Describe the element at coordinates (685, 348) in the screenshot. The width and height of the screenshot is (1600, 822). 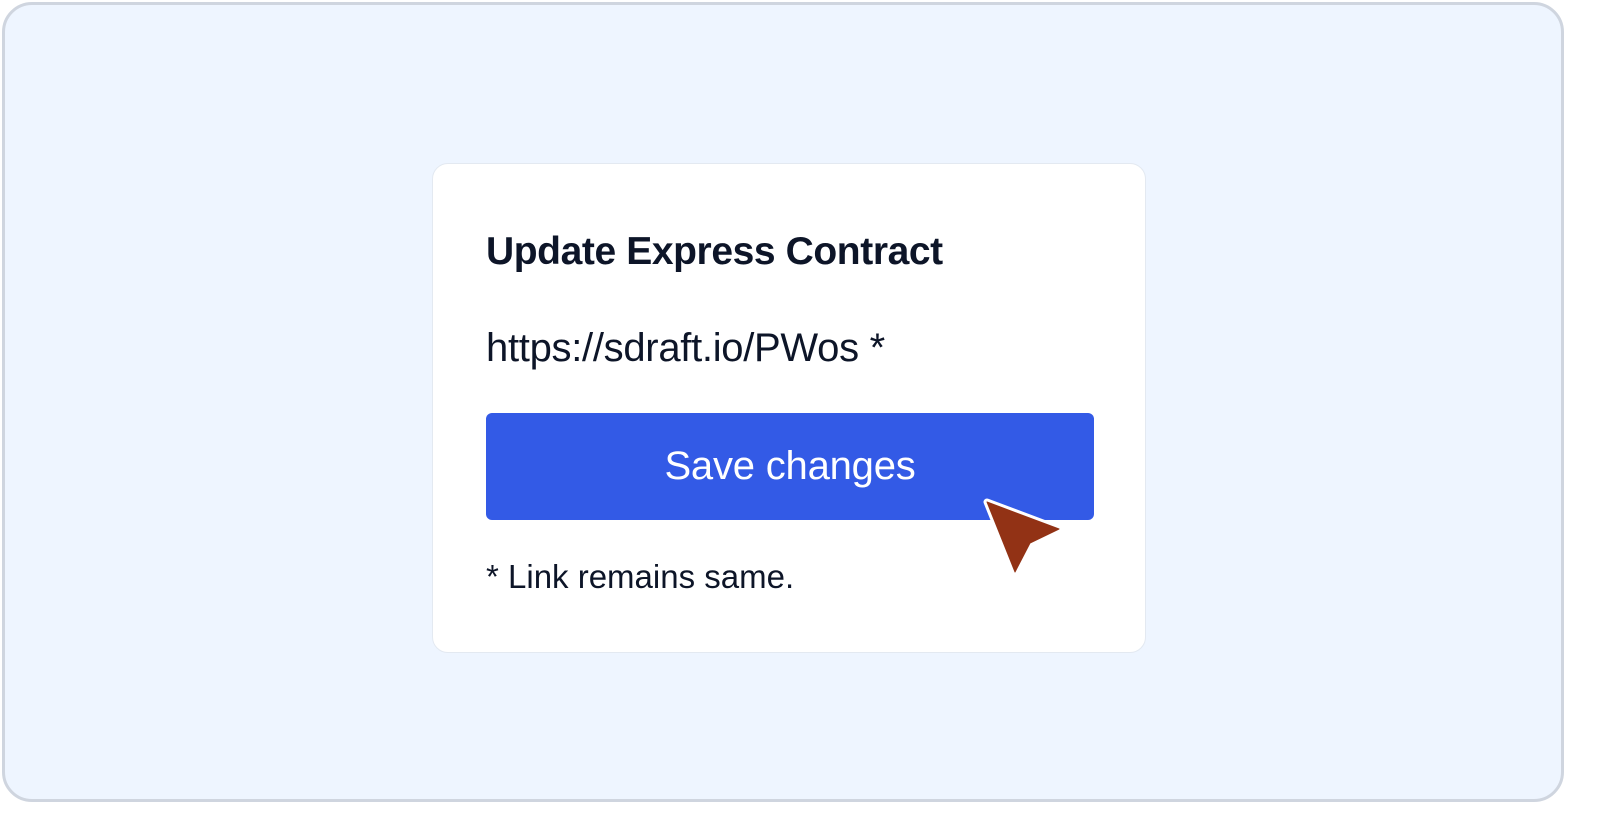
I see `contract-link: https://sdraft.io/PWos *` at that location.